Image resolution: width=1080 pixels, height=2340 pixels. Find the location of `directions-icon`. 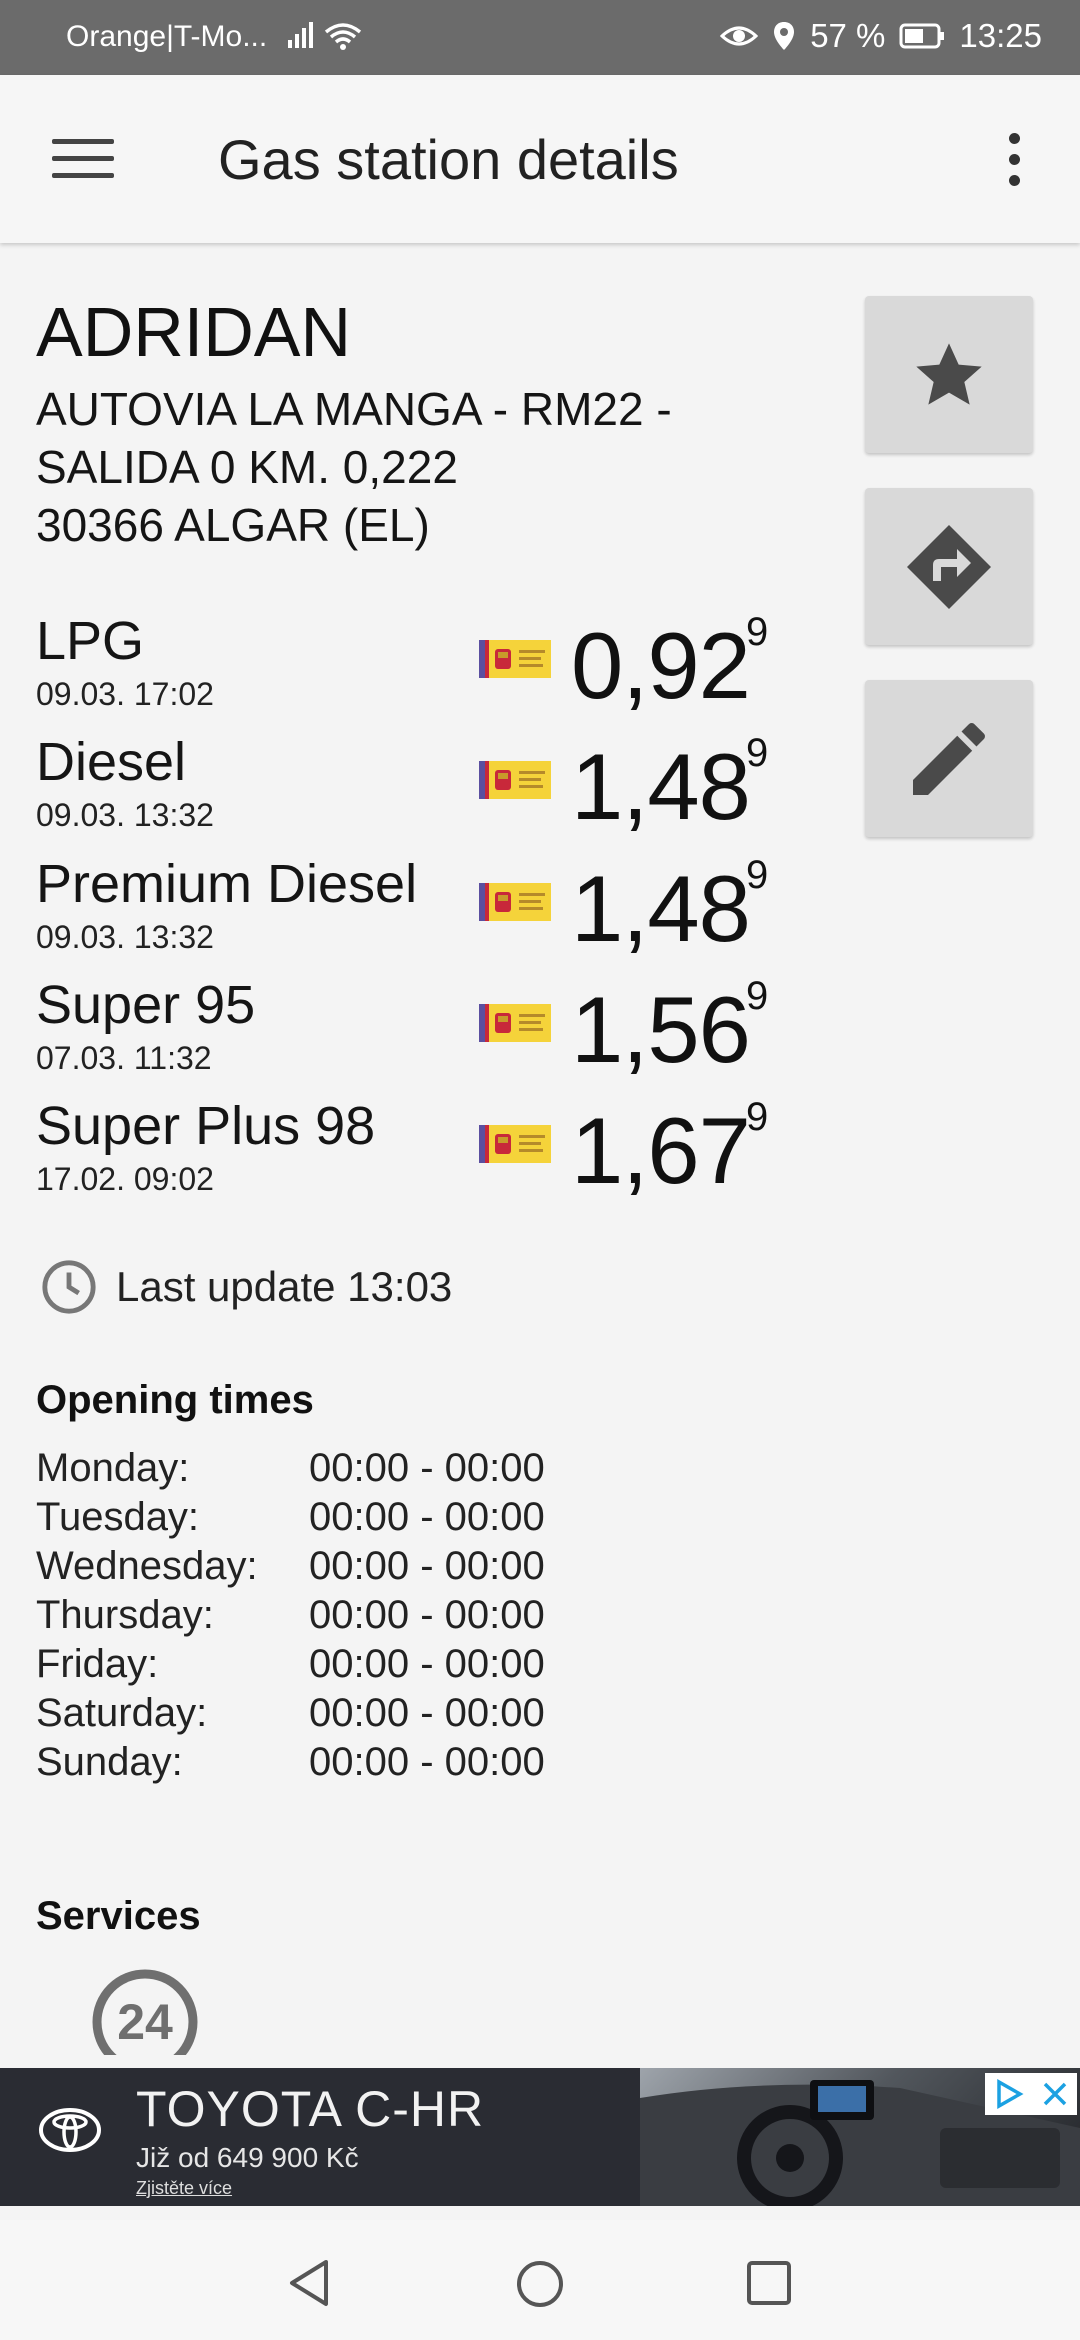

directions-icon is located at coordinates (949, 566).